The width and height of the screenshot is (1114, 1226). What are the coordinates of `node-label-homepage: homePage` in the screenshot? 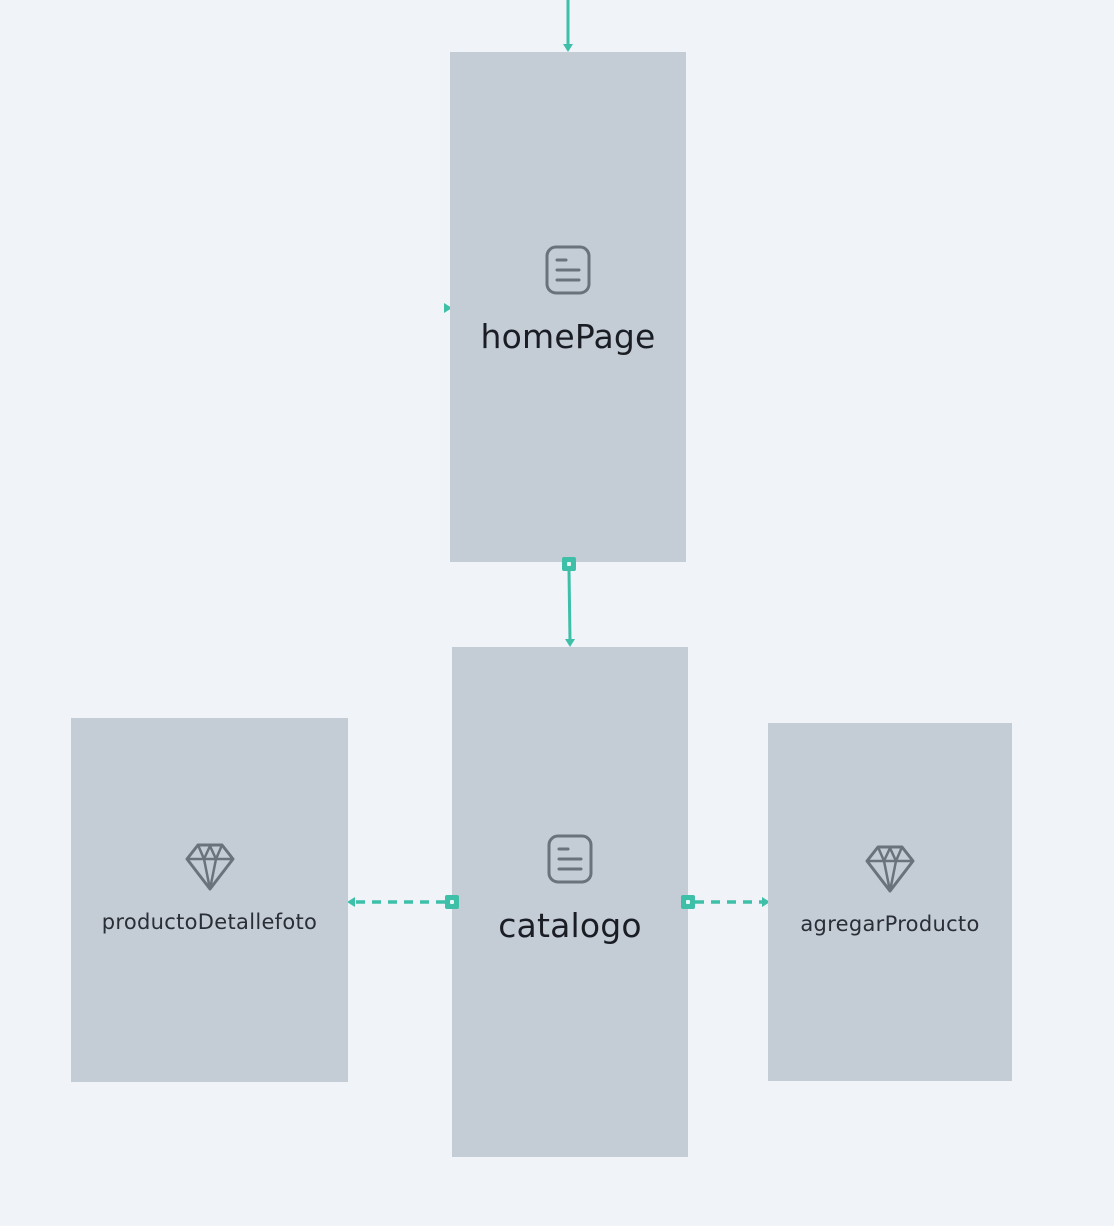 It's located at (568, 336).